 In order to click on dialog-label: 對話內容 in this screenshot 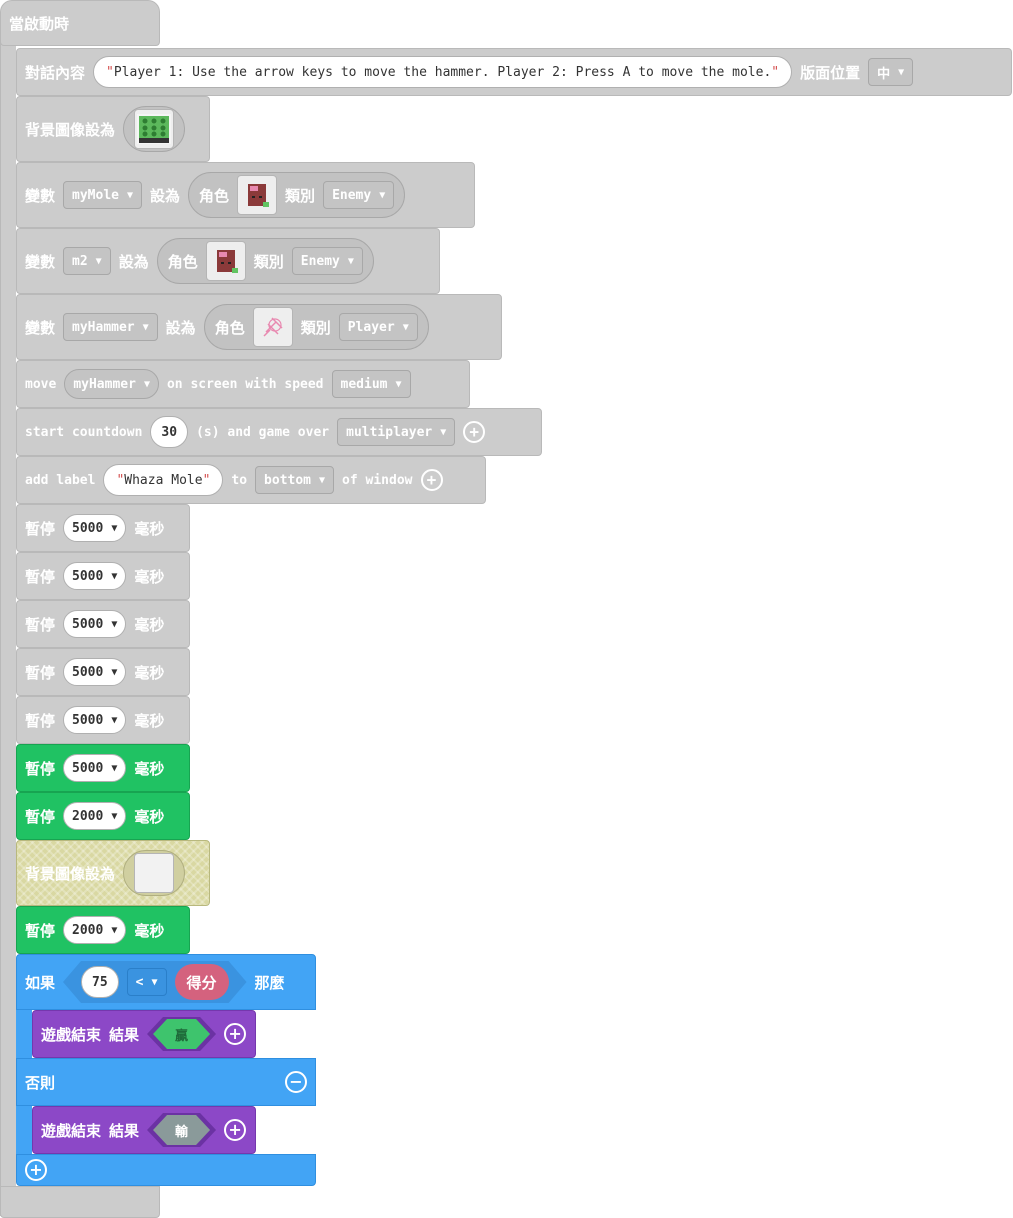, I will do `click(55, 72)`.